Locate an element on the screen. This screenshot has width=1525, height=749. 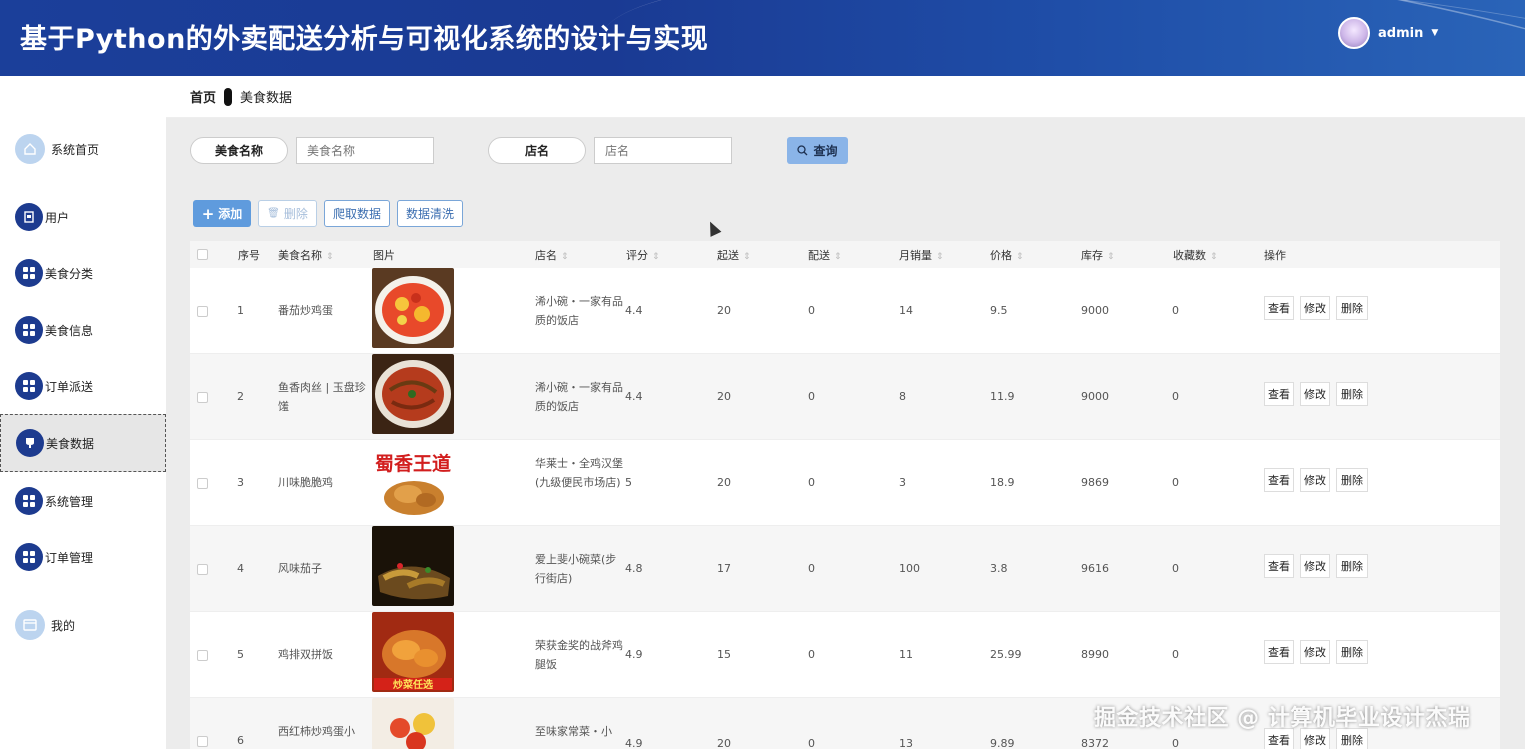
sidebar-item-label: 系统管理 is located at coordinates (69, 501).